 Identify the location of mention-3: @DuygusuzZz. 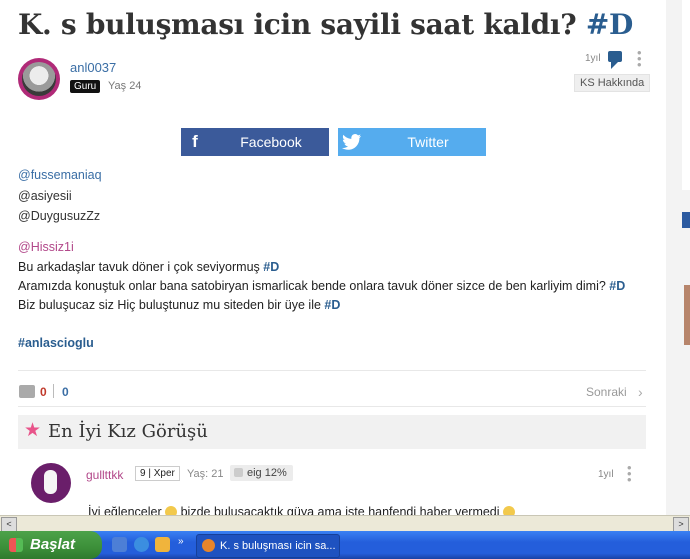
(59, 216).